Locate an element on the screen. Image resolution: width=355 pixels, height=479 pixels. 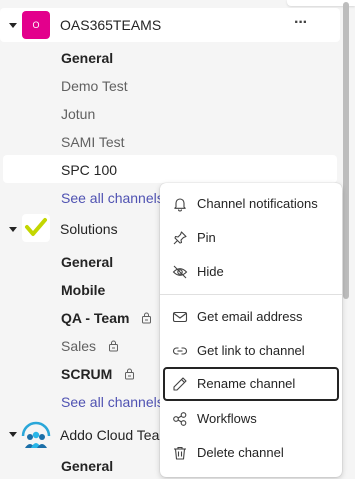
channel-qa-team: QA - Team is located at coordinates (106, 318).